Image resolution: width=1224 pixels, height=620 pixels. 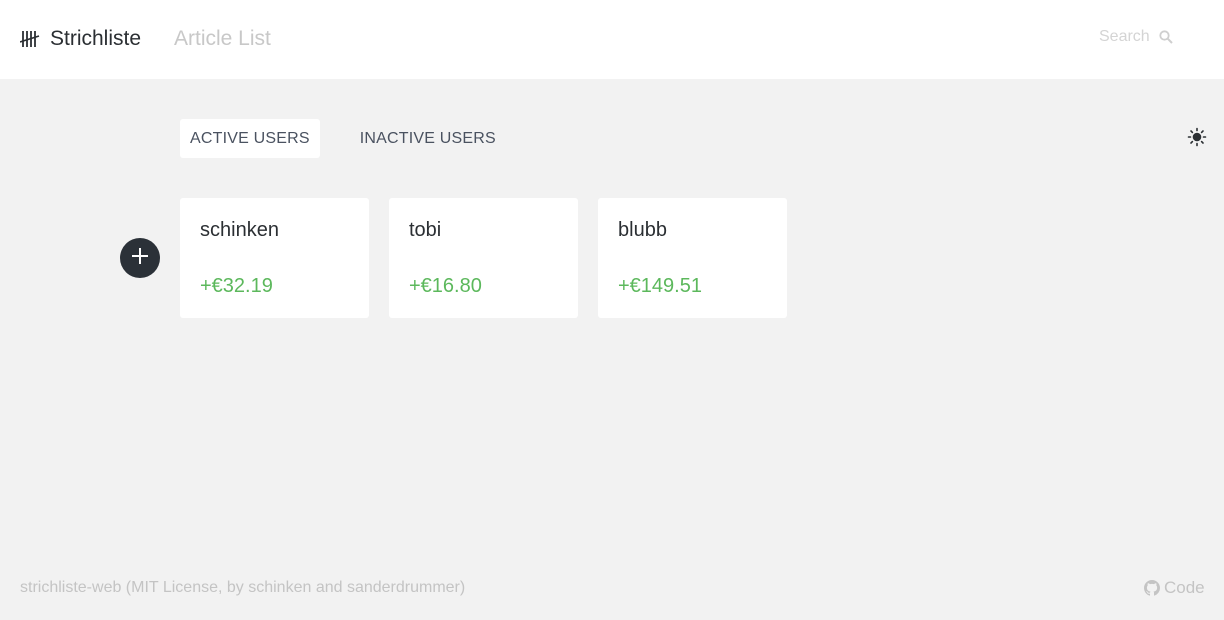 I want to click on tab-inactive-users: INACTIVE USERS, so click(x=428, y=138).